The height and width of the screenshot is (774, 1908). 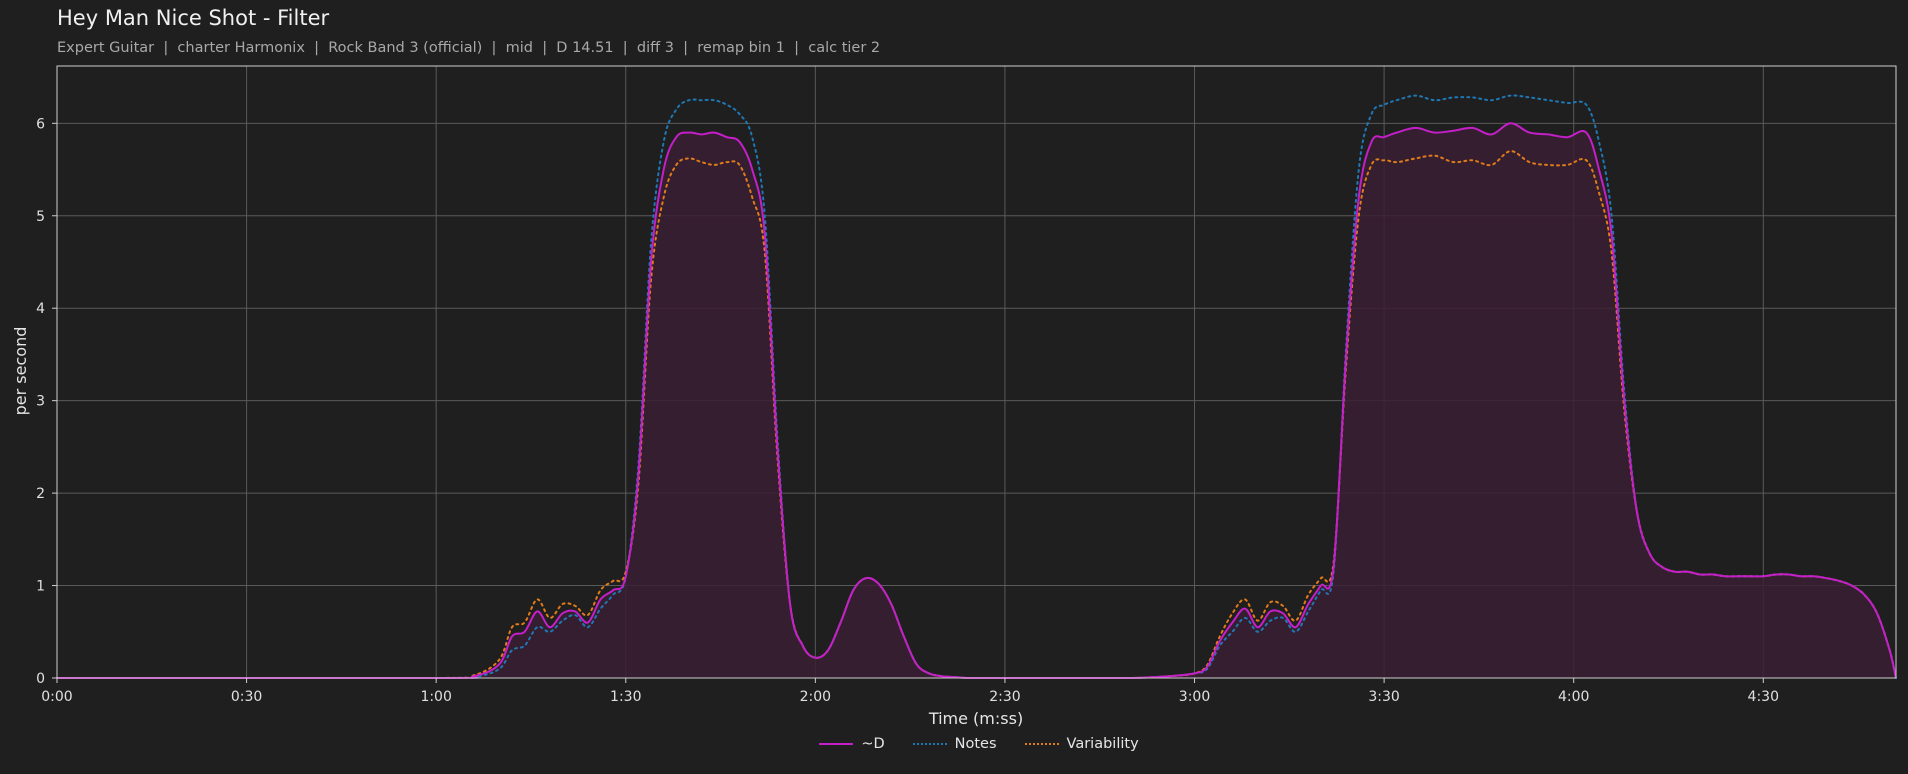 What do you see at coordinates (975, 718) in the screenshot?
I see `x-axis-label: Time (m:ss)` at bounding box center [975, 718].